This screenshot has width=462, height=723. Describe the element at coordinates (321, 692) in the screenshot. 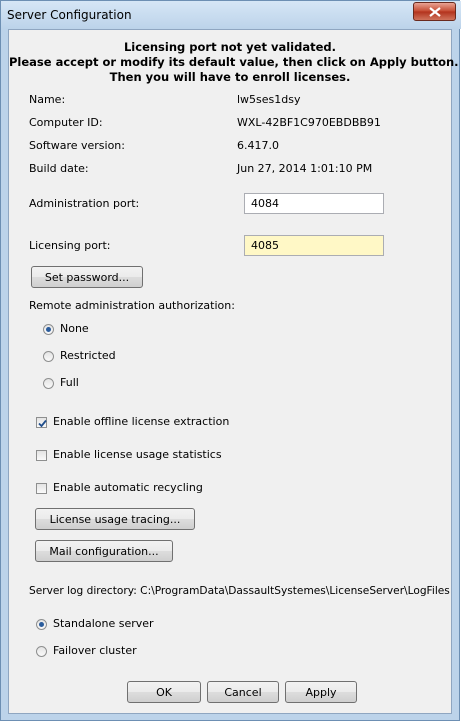

I see `apply-button: Apply` at that location.